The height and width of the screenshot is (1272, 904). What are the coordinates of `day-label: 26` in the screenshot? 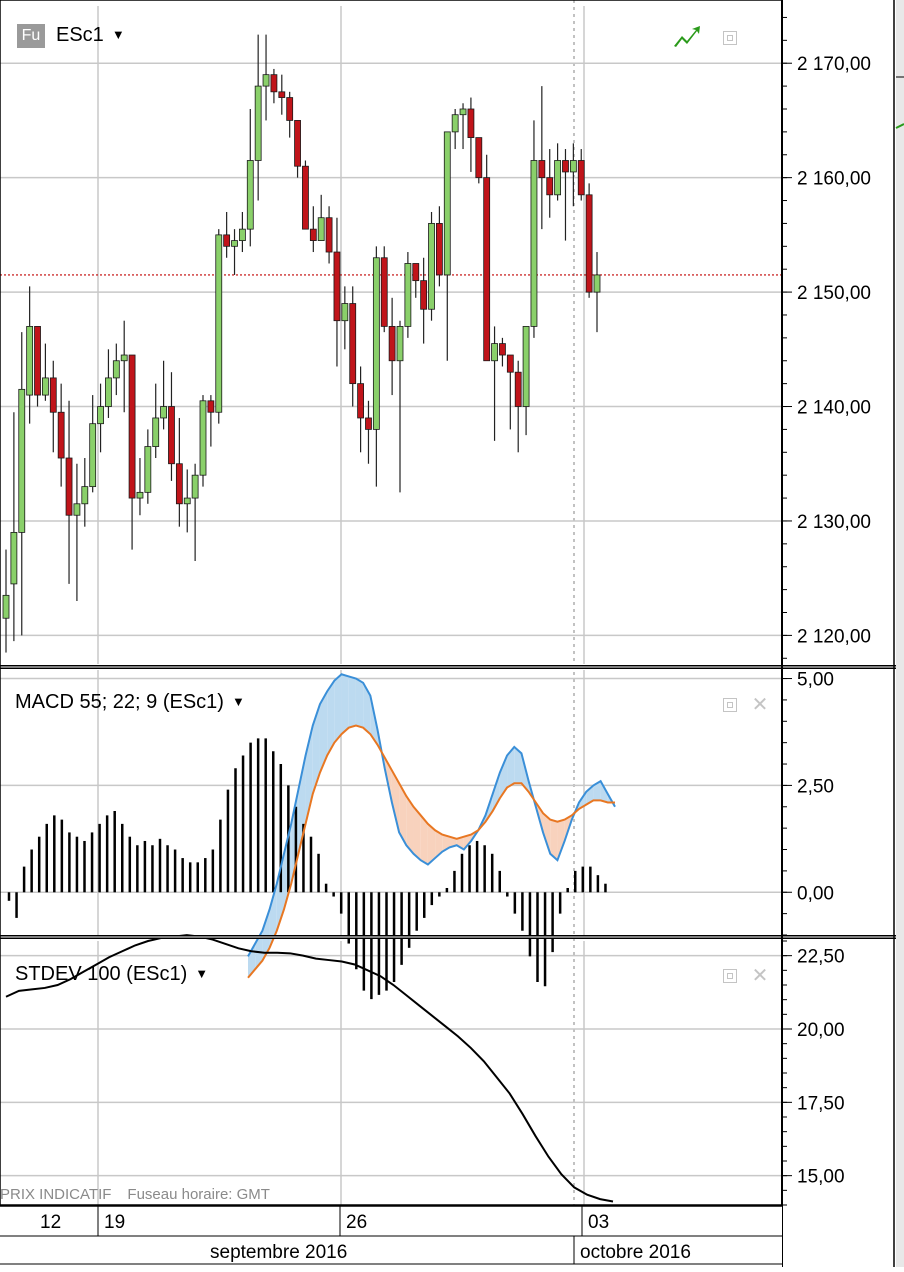 It's located at (356, 1222).